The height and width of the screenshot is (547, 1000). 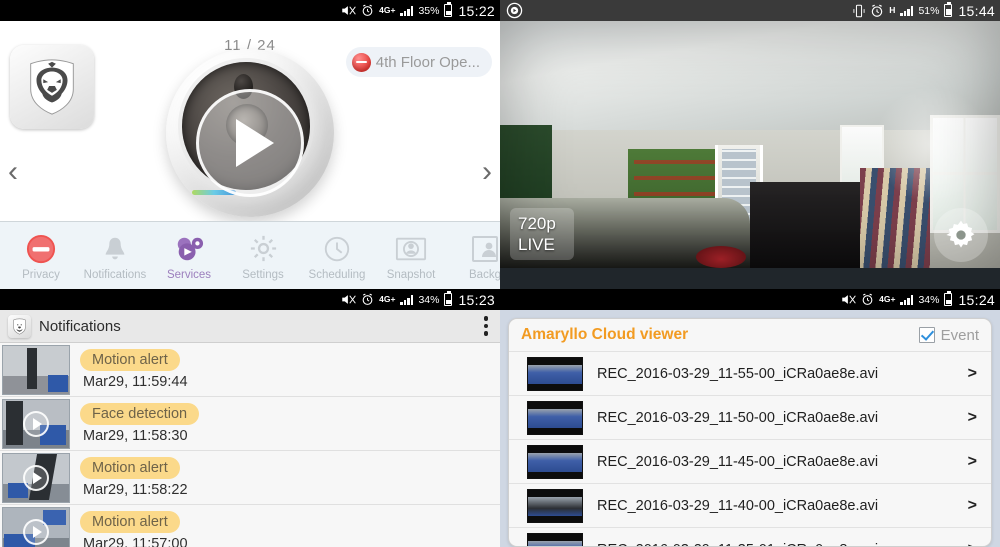 What do you see at coordinates (929, 299) in the screenshot?
I see `battery-percent-cloud: 34%` at bounding box center [929, 299].